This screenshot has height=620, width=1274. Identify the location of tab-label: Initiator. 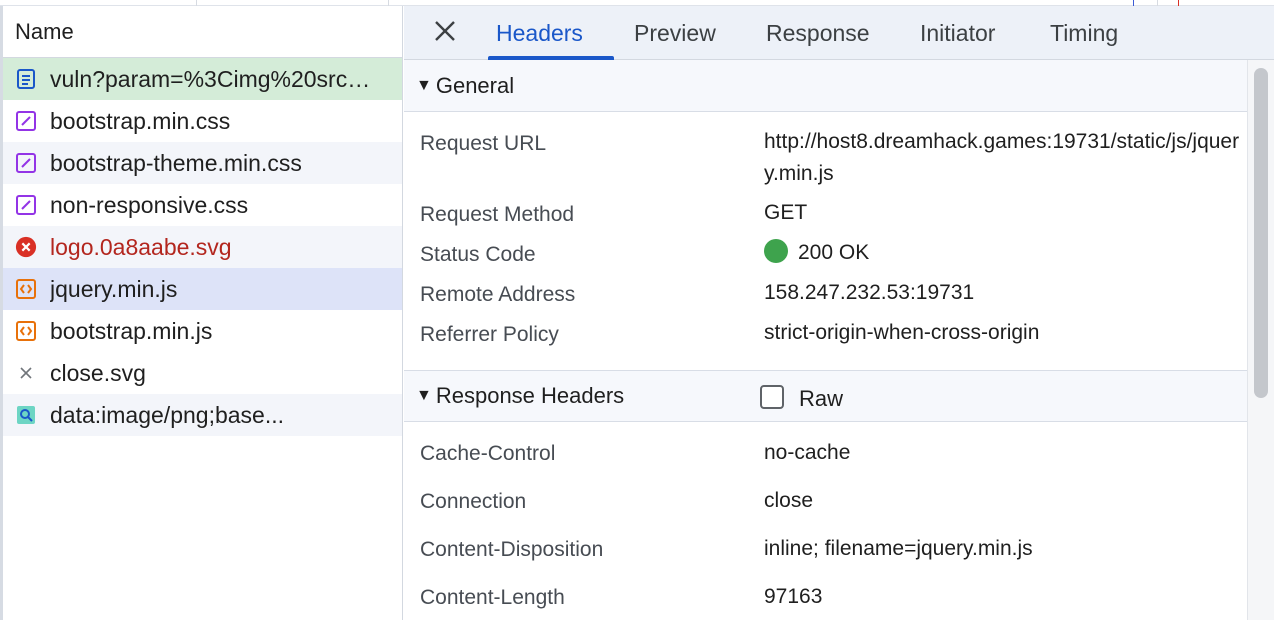
(958, 32).